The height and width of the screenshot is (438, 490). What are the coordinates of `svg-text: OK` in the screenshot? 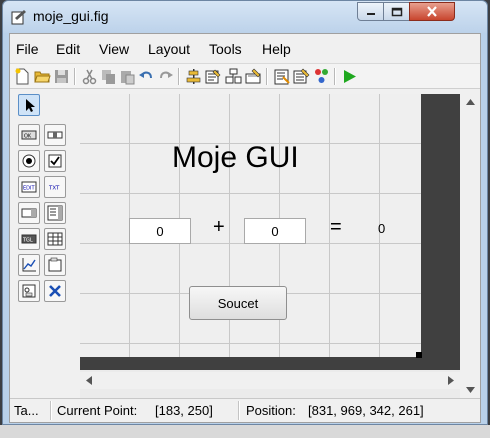 It's located at (28, 137).